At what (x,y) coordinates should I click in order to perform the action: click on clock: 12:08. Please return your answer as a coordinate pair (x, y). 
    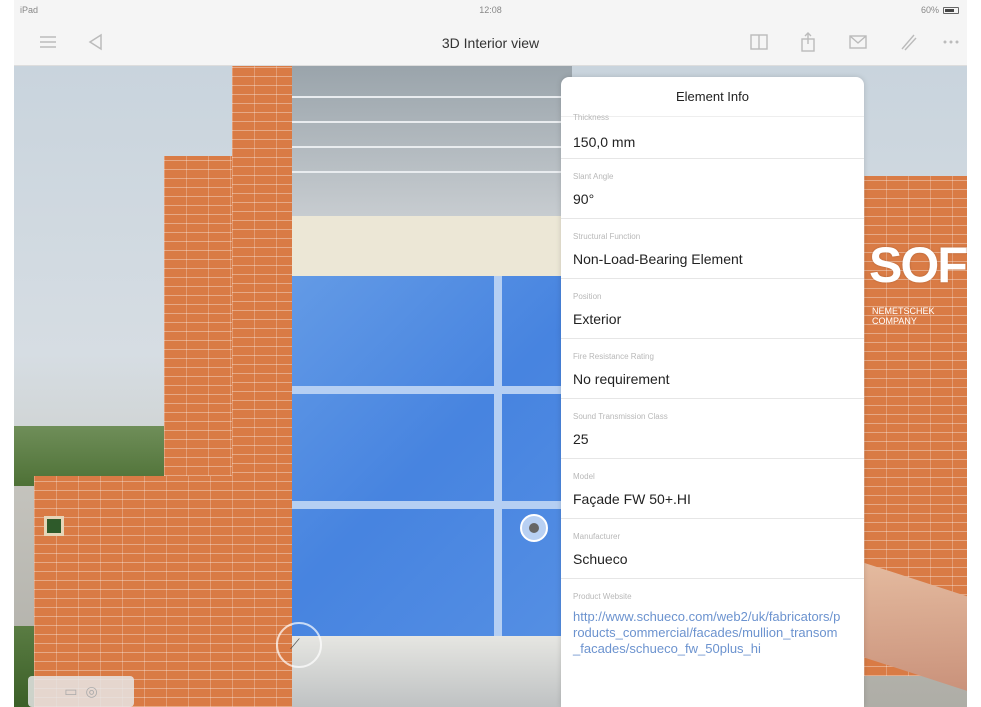
    Looking at the image, I should click on (490, 10).